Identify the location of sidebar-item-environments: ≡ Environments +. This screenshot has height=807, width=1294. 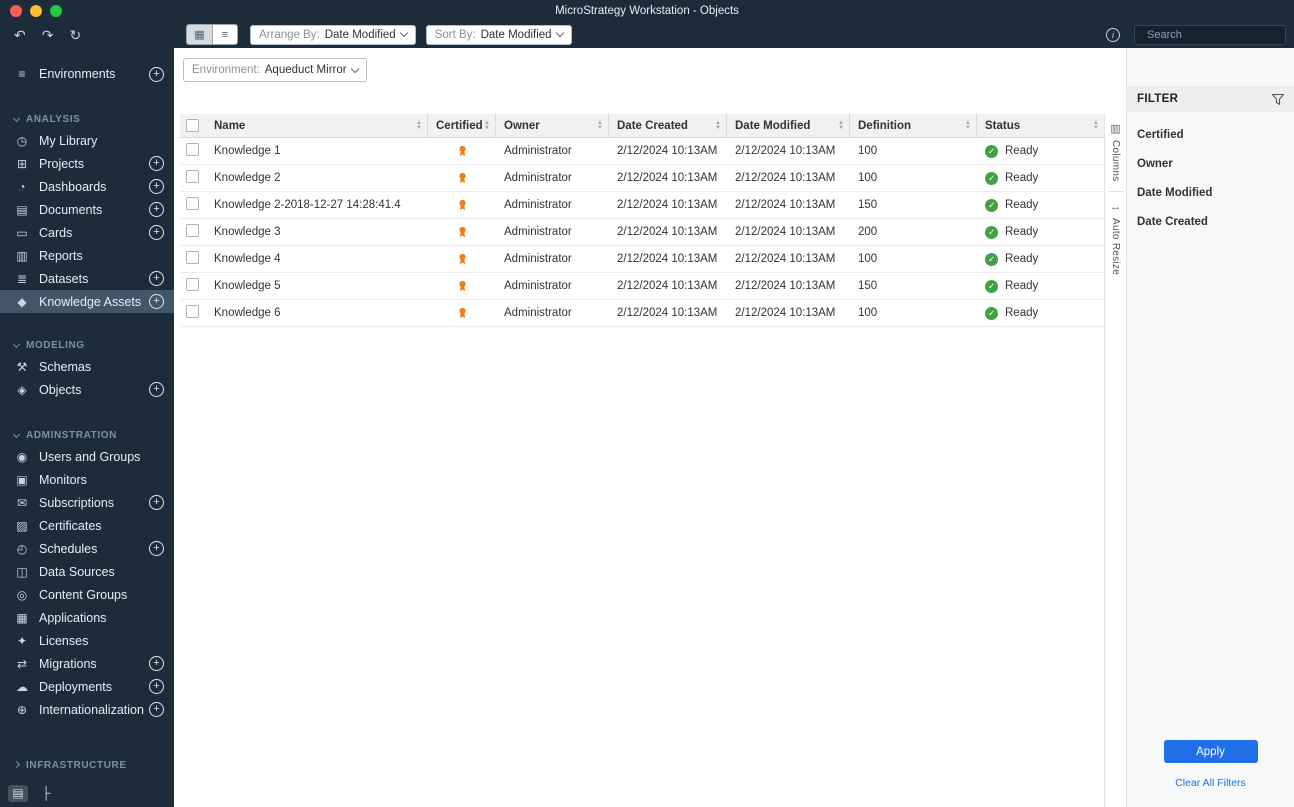
(87, 74).